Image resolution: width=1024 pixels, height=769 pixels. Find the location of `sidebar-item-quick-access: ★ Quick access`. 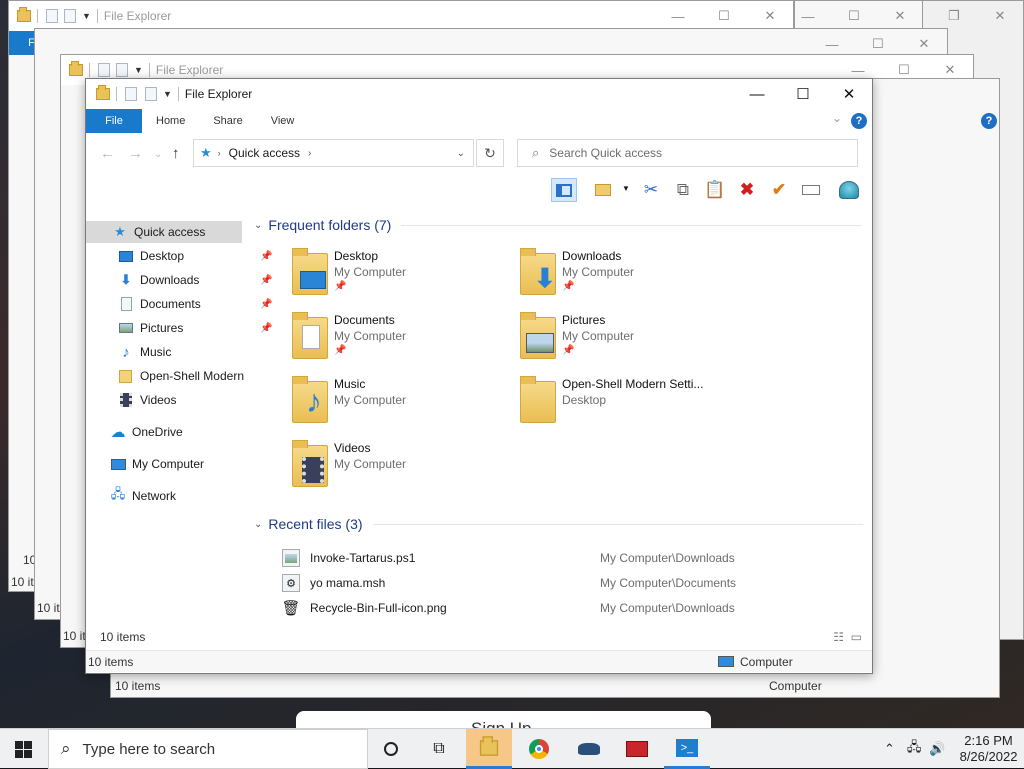

sidebar-item-quick-access: ★ Quick access is located at coordinates (164, 232).